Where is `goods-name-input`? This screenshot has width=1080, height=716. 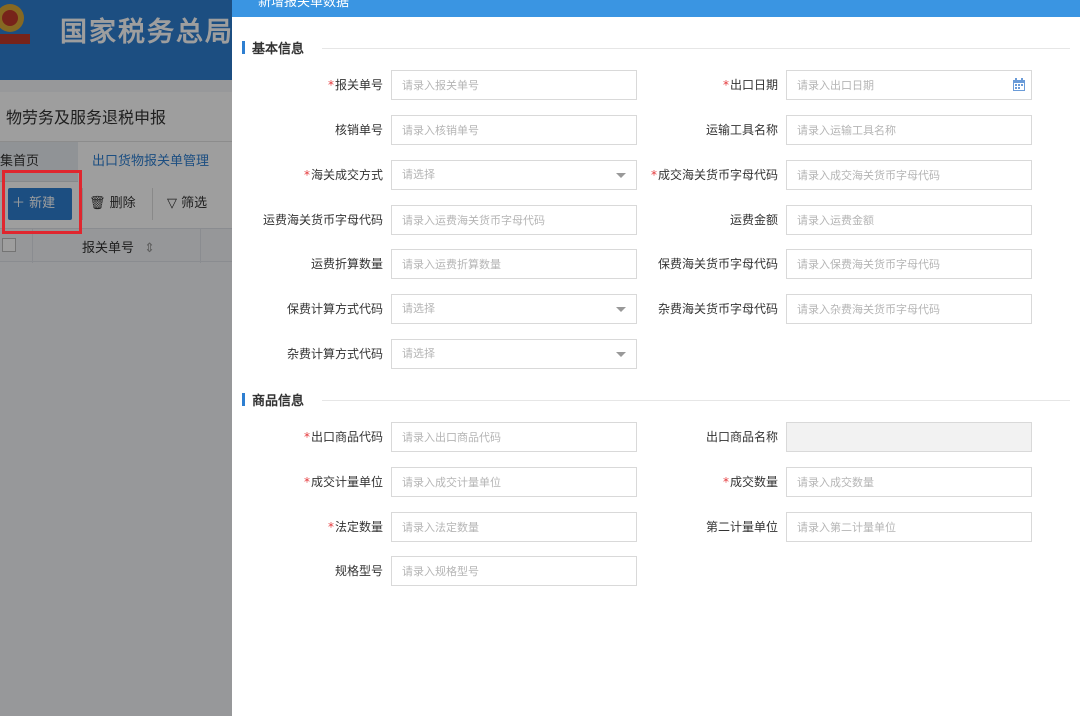 goods-name-input is located at coordinates (887, 437).